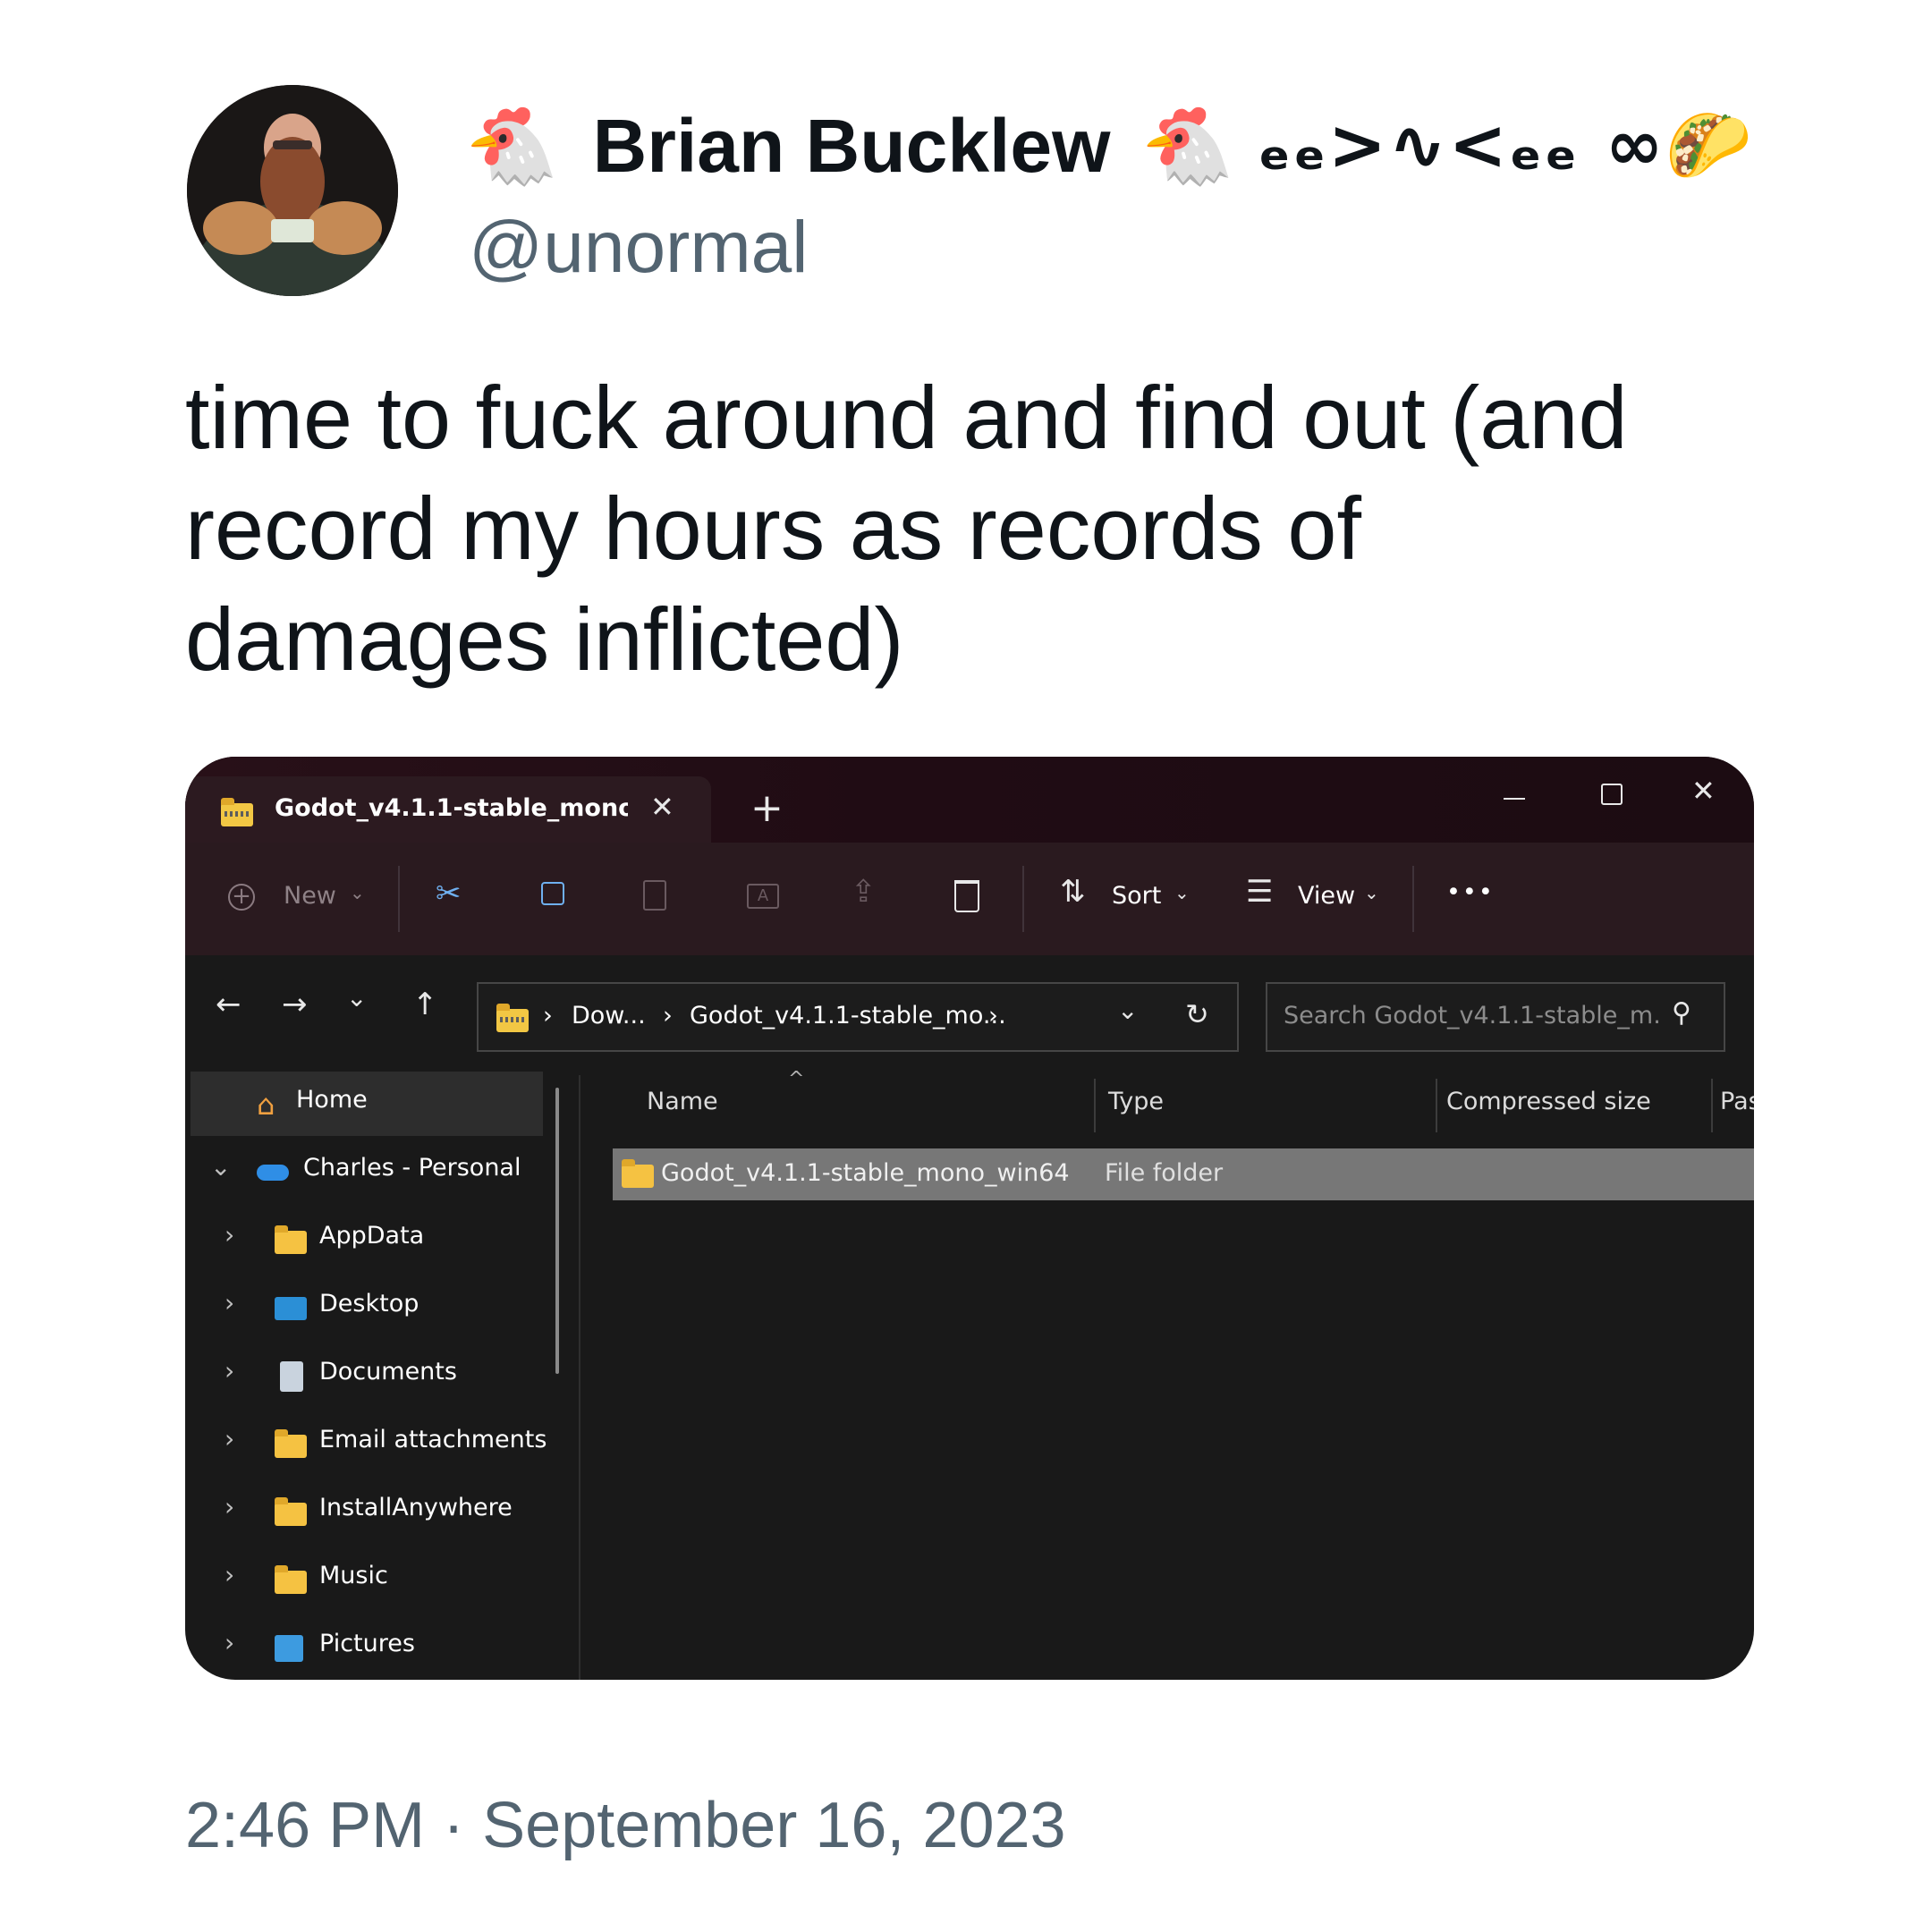 Image resolution: width=1932 pixels, height=1932 pixels. Describe the element at coordinates (662, 806) in the screenshot. I see `close-tab-icon: ✕` at that location.